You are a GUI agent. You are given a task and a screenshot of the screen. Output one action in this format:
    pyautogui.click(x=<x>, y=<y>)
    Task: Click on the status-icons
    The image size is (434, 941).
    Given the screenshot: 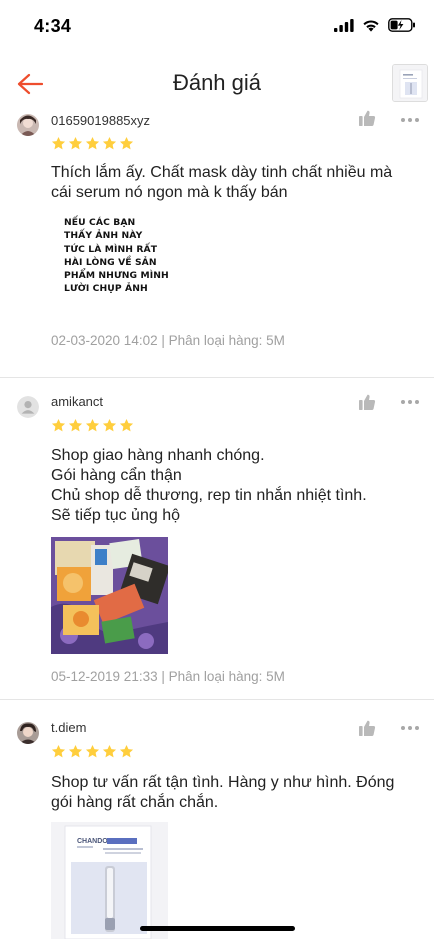 What is the action you would take?
    pyautogui.click(x=375, y=25)
    